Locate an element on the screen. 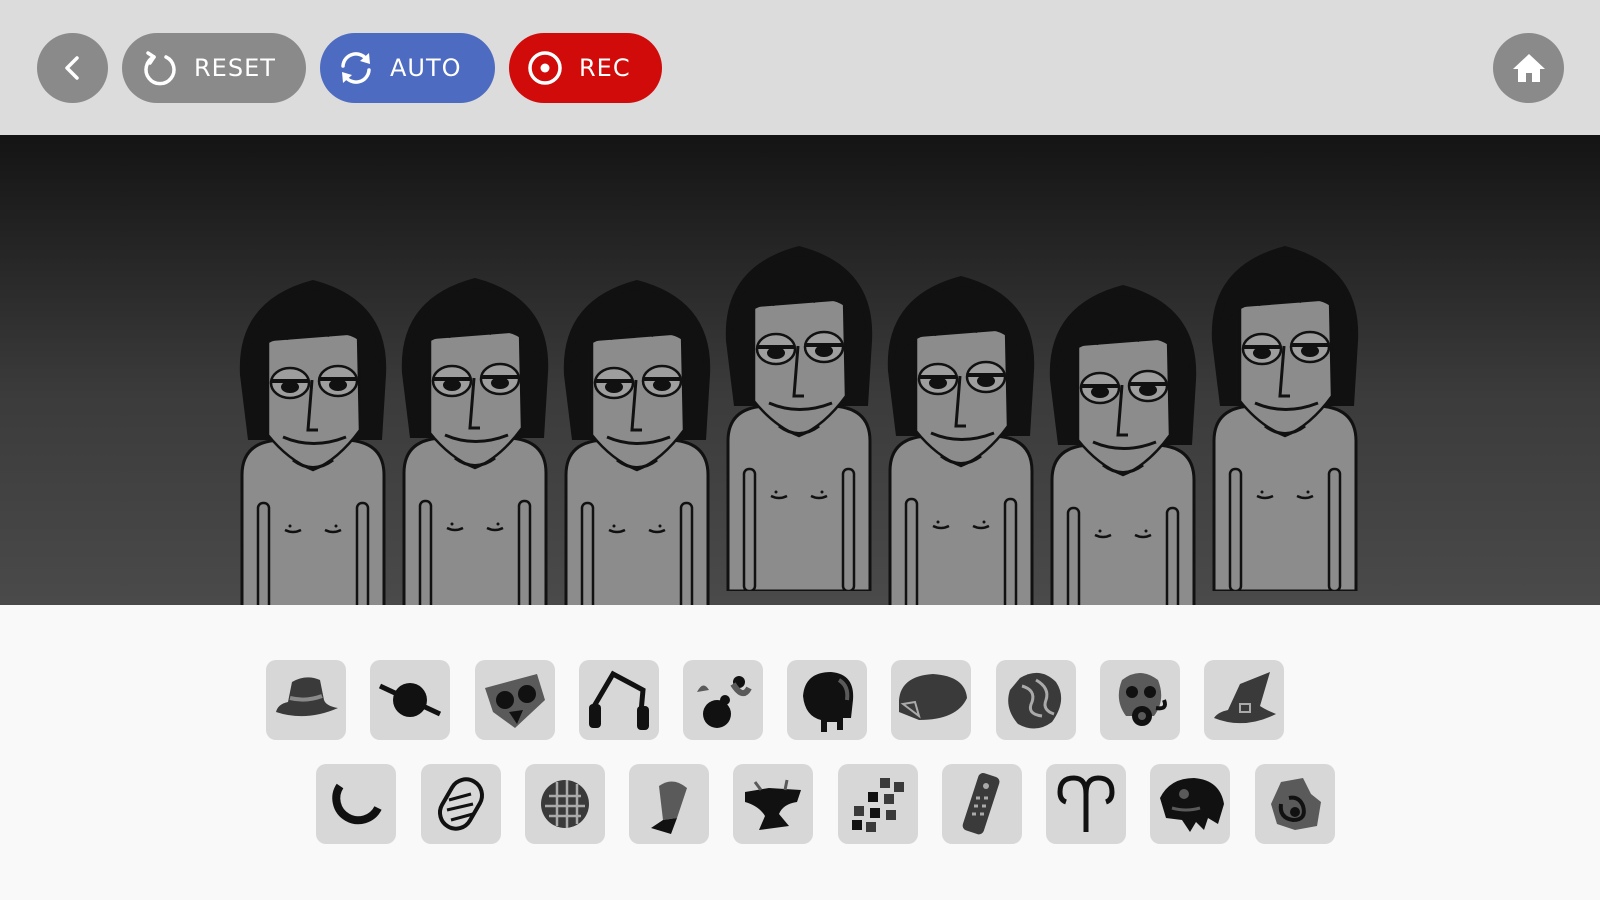  auto-label: AUTO is located at coordinates (426, 68).